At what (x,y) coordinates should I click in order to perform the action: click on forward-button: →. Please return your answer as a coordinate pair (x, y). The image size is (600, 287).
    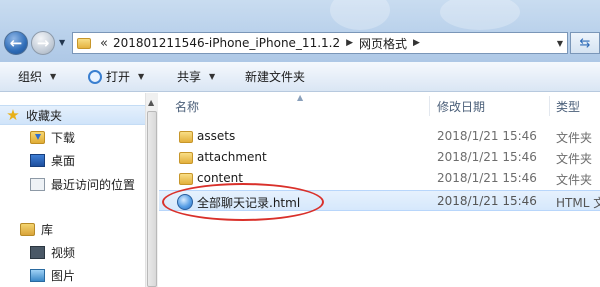
    Looking at the image, I should click on (43, 43).